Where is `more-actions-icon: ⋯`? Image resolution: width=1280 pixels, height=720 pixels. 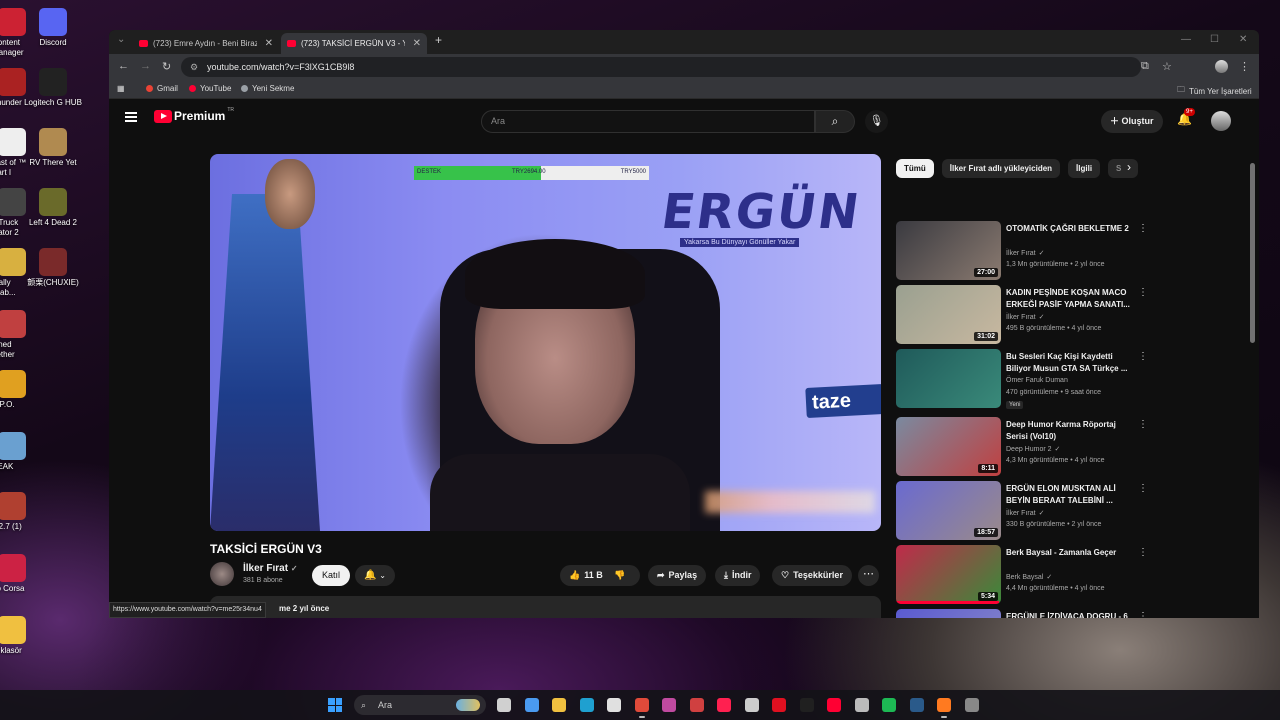
more-actions-icon: ⋯ is located at coordinates (868, 575).